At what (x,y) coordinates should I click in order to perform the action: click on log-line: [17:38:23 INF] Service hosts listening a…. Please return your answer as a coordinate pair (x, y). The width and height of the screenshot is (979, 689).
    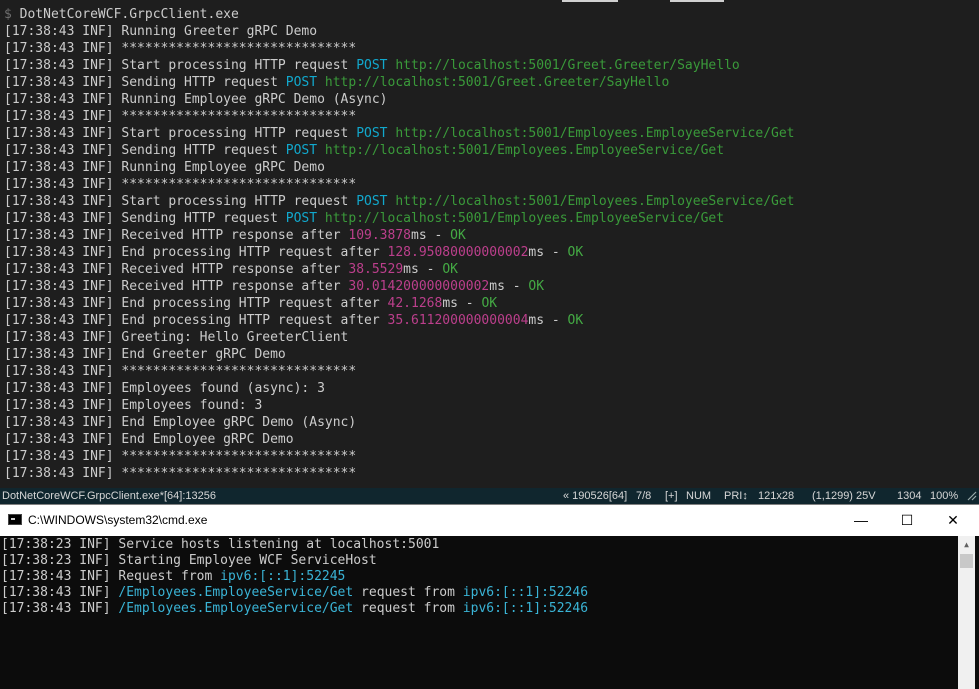
    Looking at the image, I should click on (479, 545).